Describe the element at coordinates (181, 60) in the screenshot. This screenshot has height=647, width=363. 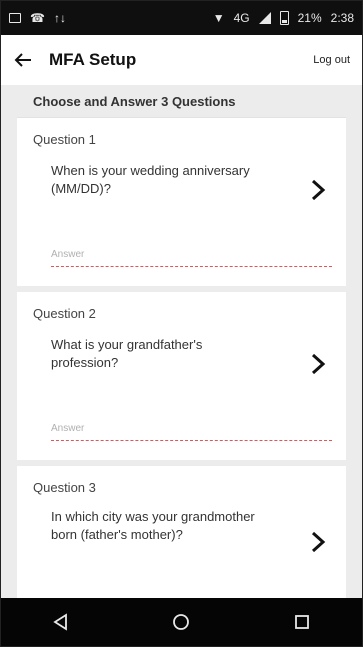
I see `app-bar: MFA Setup Log out` at that location.